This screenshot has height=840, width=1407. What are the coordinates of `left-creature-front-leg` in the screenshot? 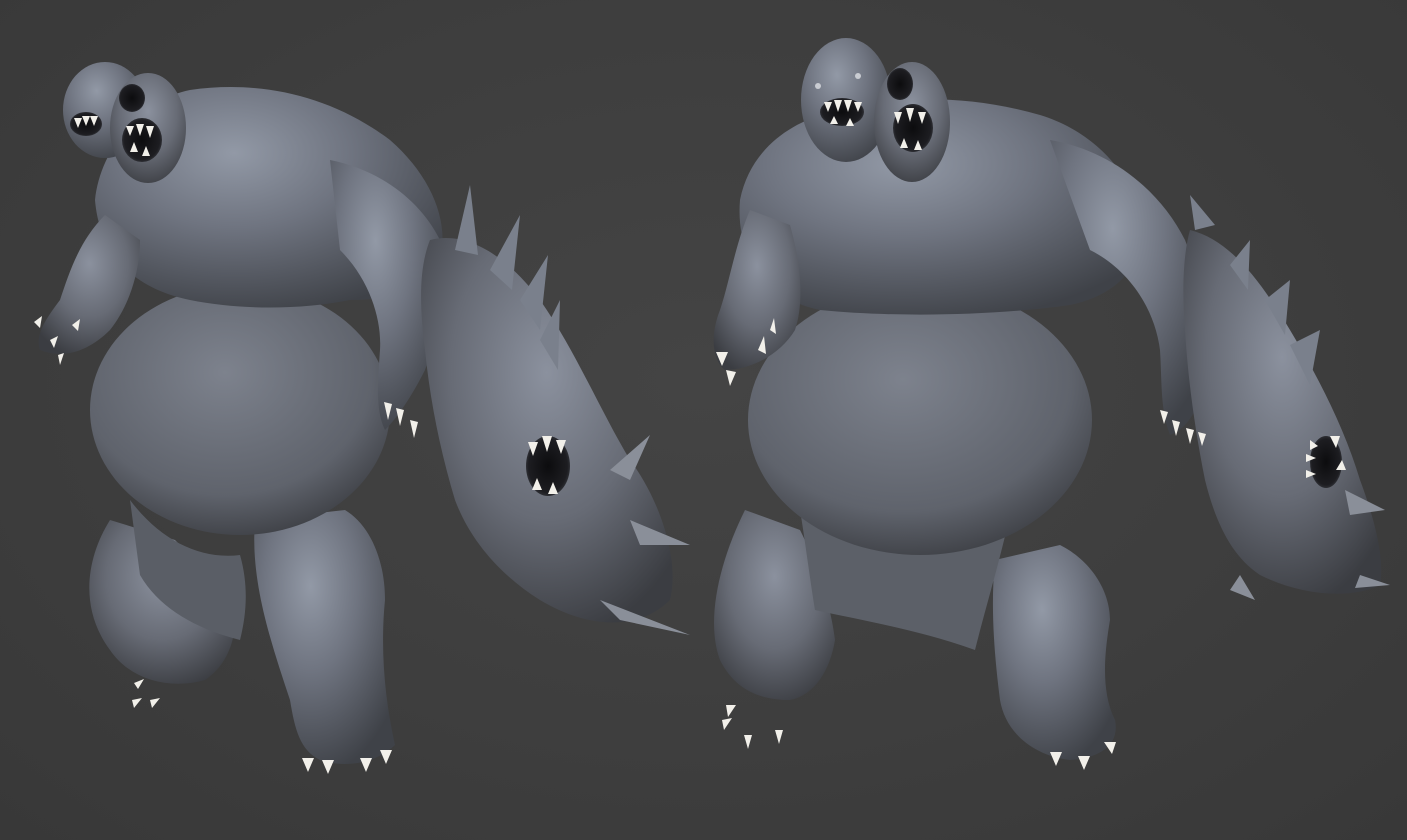 It's located at (324, 637).